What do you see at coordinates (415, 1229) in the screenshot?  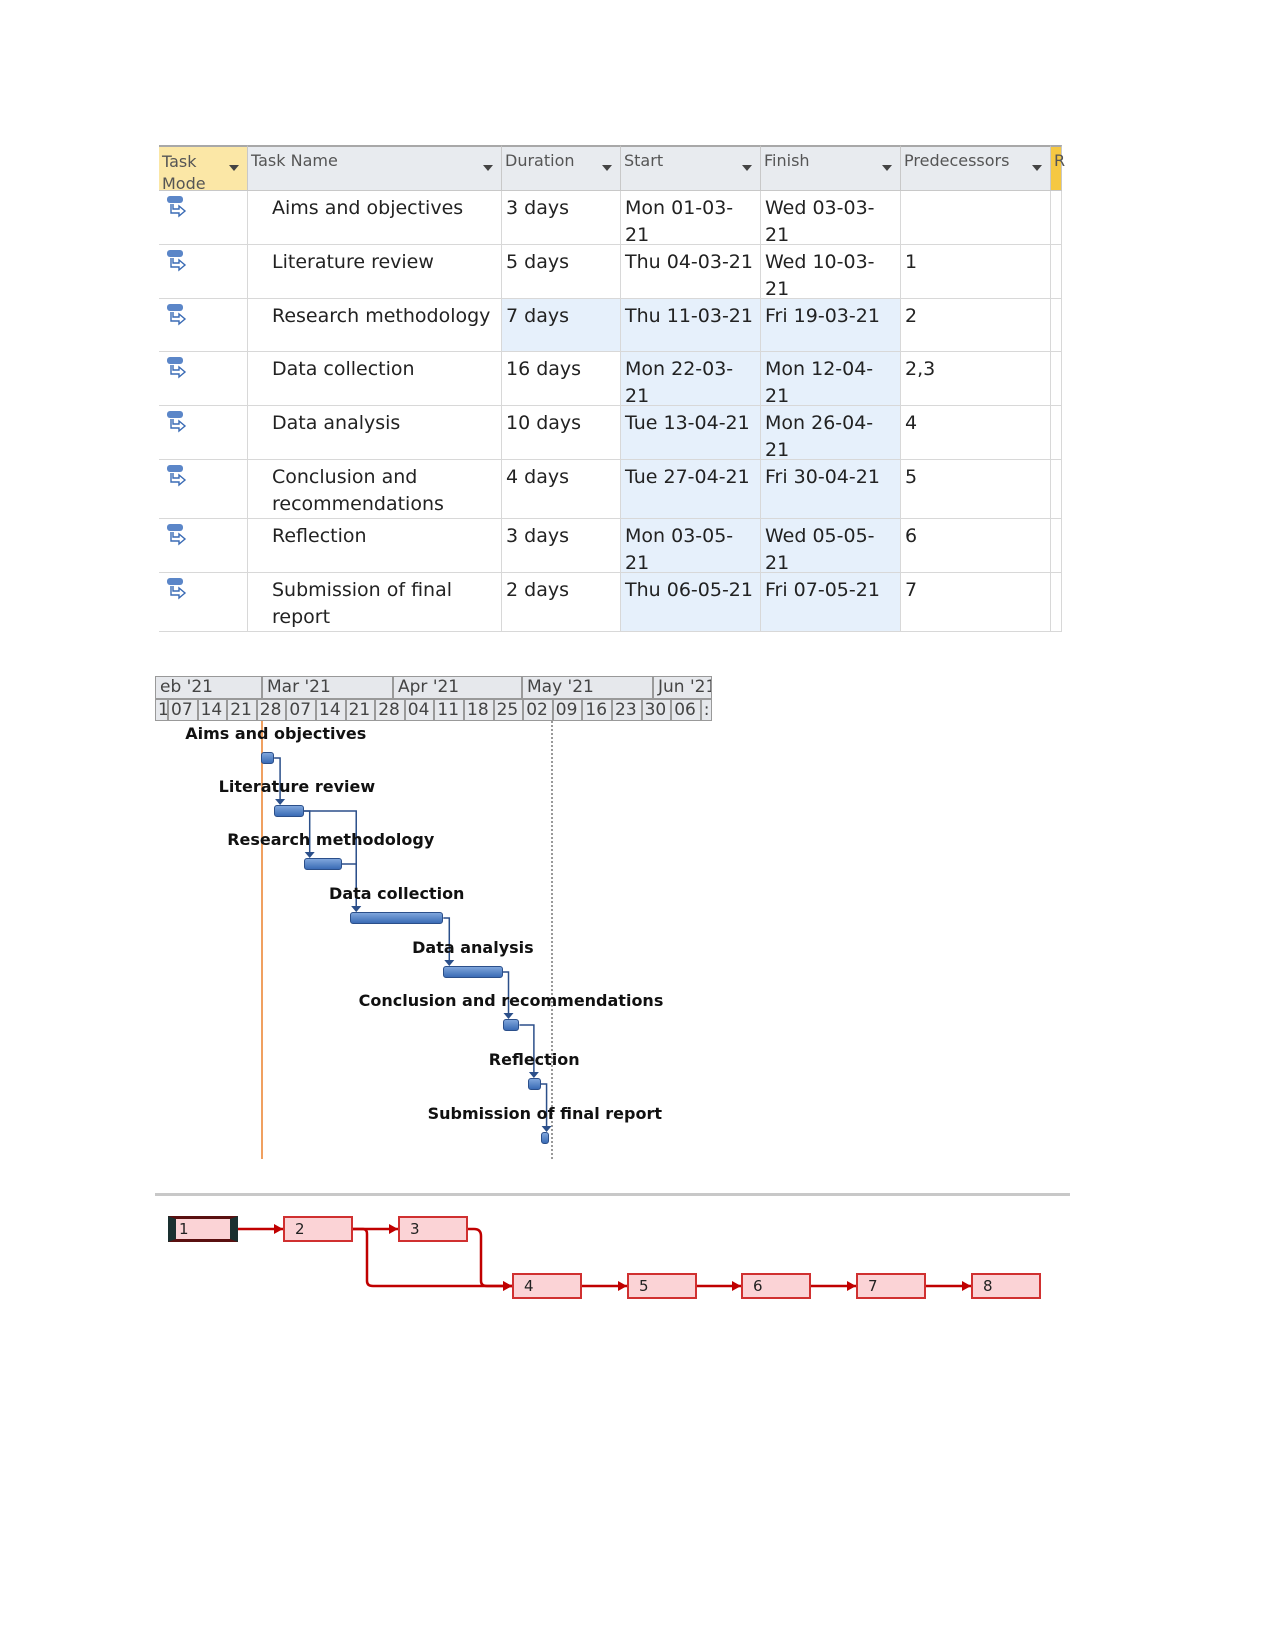 I see `network-node-id: 3` at bounding box center [415, 1229].